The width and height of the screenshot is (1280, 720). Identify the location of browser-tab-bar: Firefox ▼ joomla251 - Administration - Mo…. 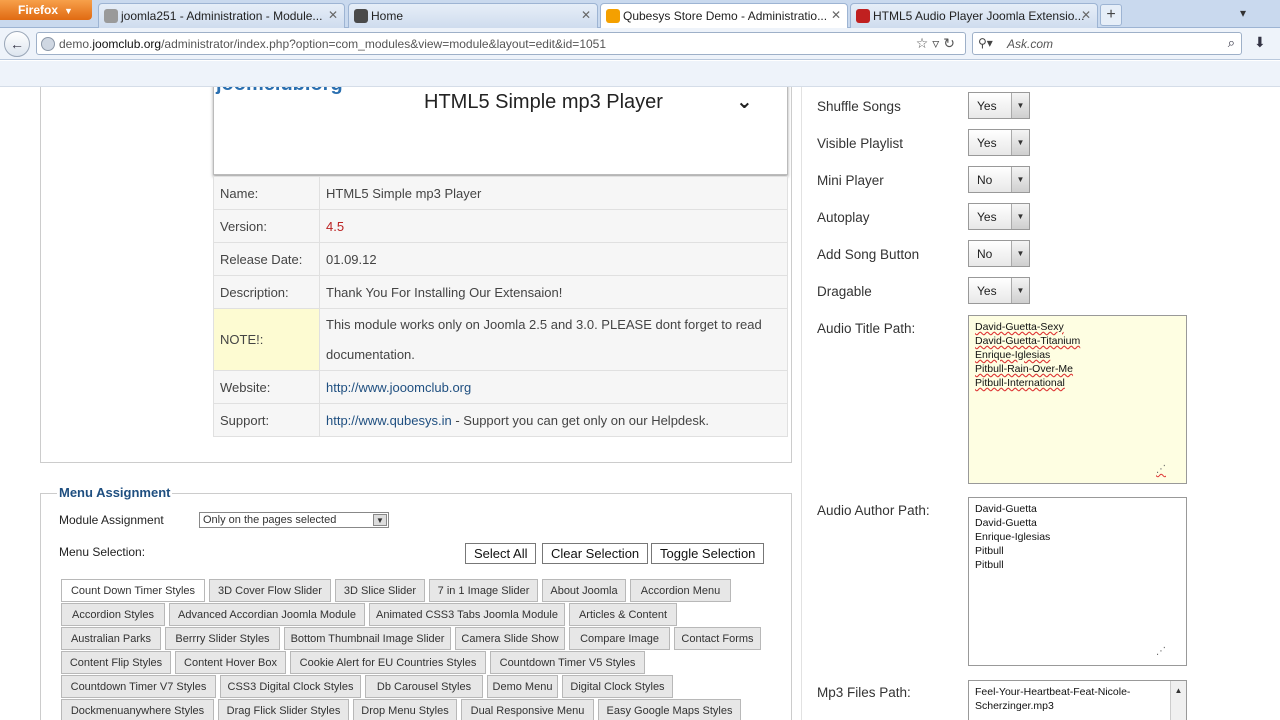
(640, 14).